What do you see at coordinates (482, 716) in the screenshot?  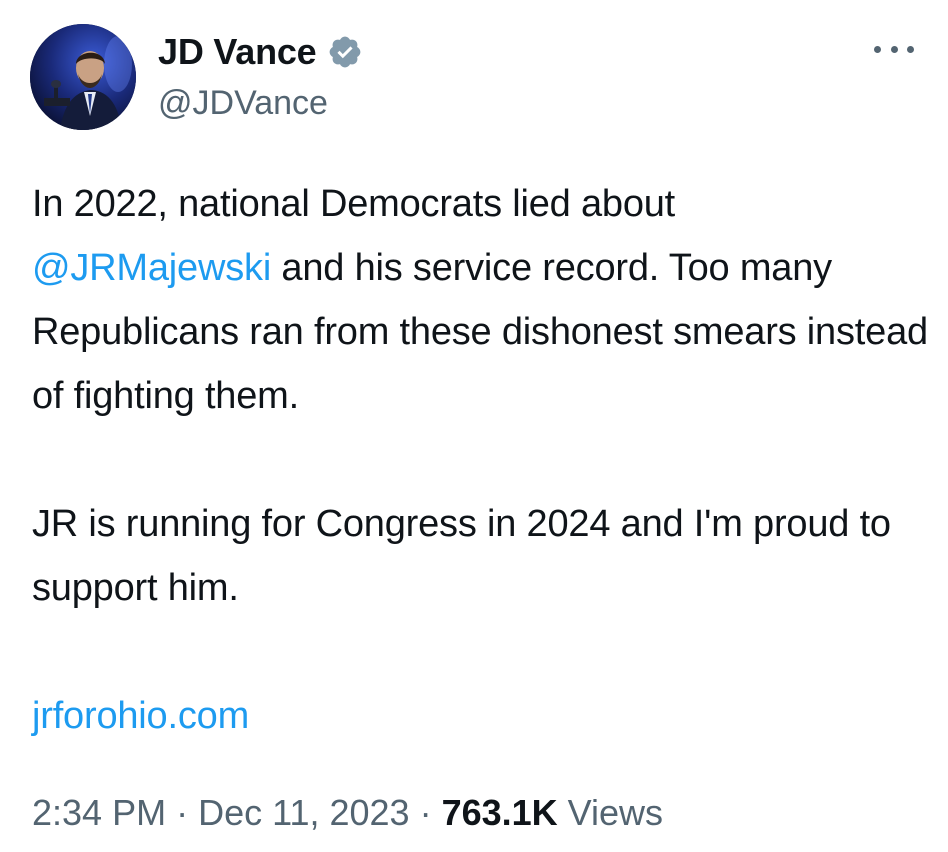 I see `external-link: jrforohio.com` at bounding box center [482, 716].